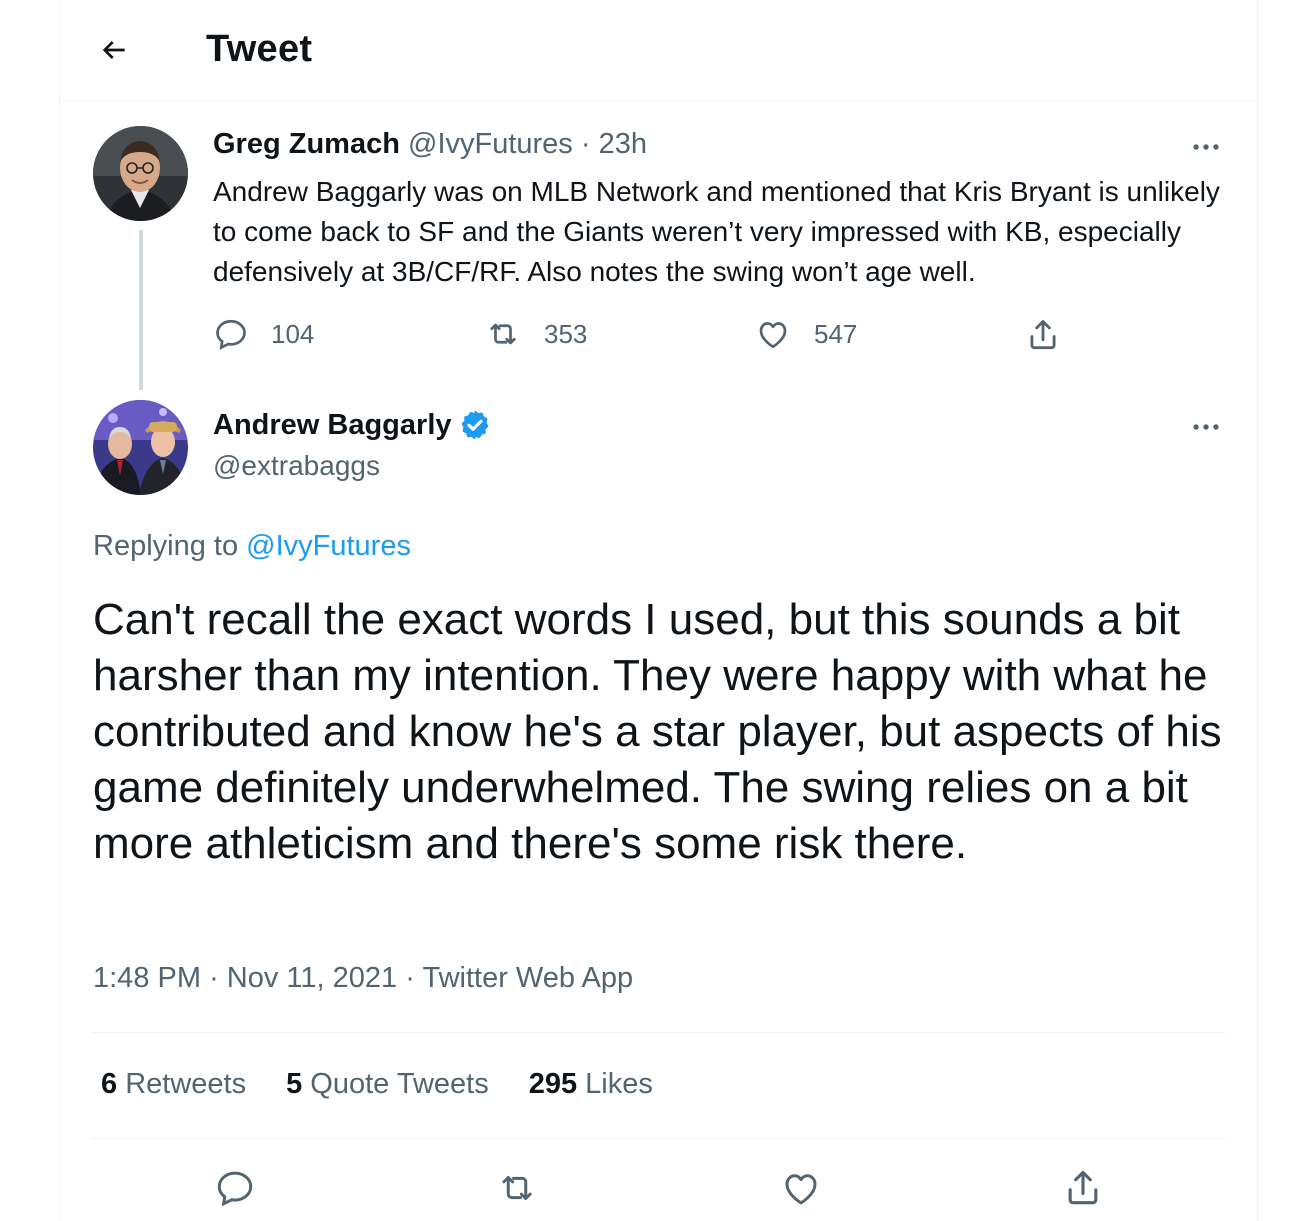 This screenshot has height=1221, width=1290. I want to click on parent-like-count: 547, so click(836, 333).